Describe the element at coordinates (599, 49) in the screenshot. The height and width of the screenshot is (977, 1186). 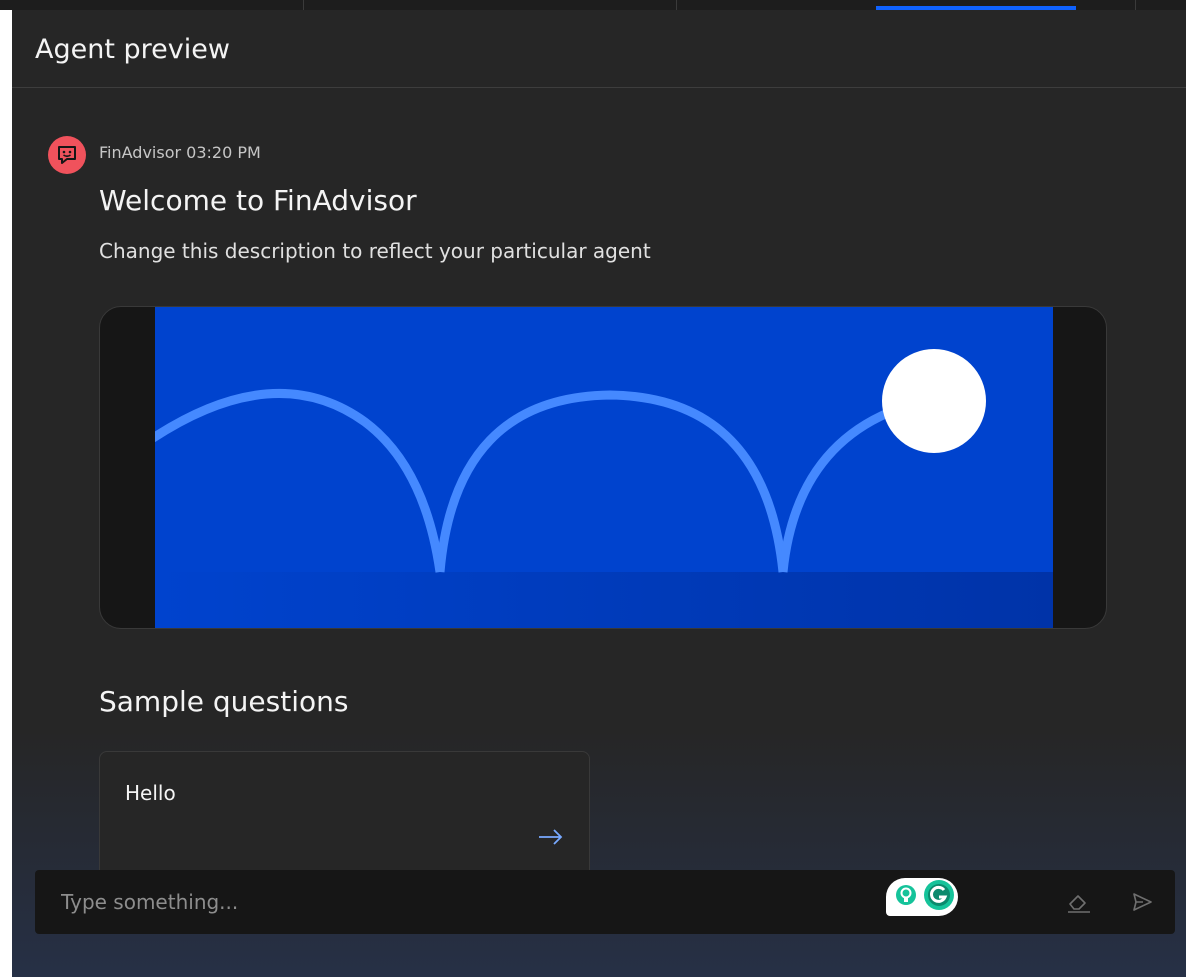
I see `panel-header: Agent preview` at that location.